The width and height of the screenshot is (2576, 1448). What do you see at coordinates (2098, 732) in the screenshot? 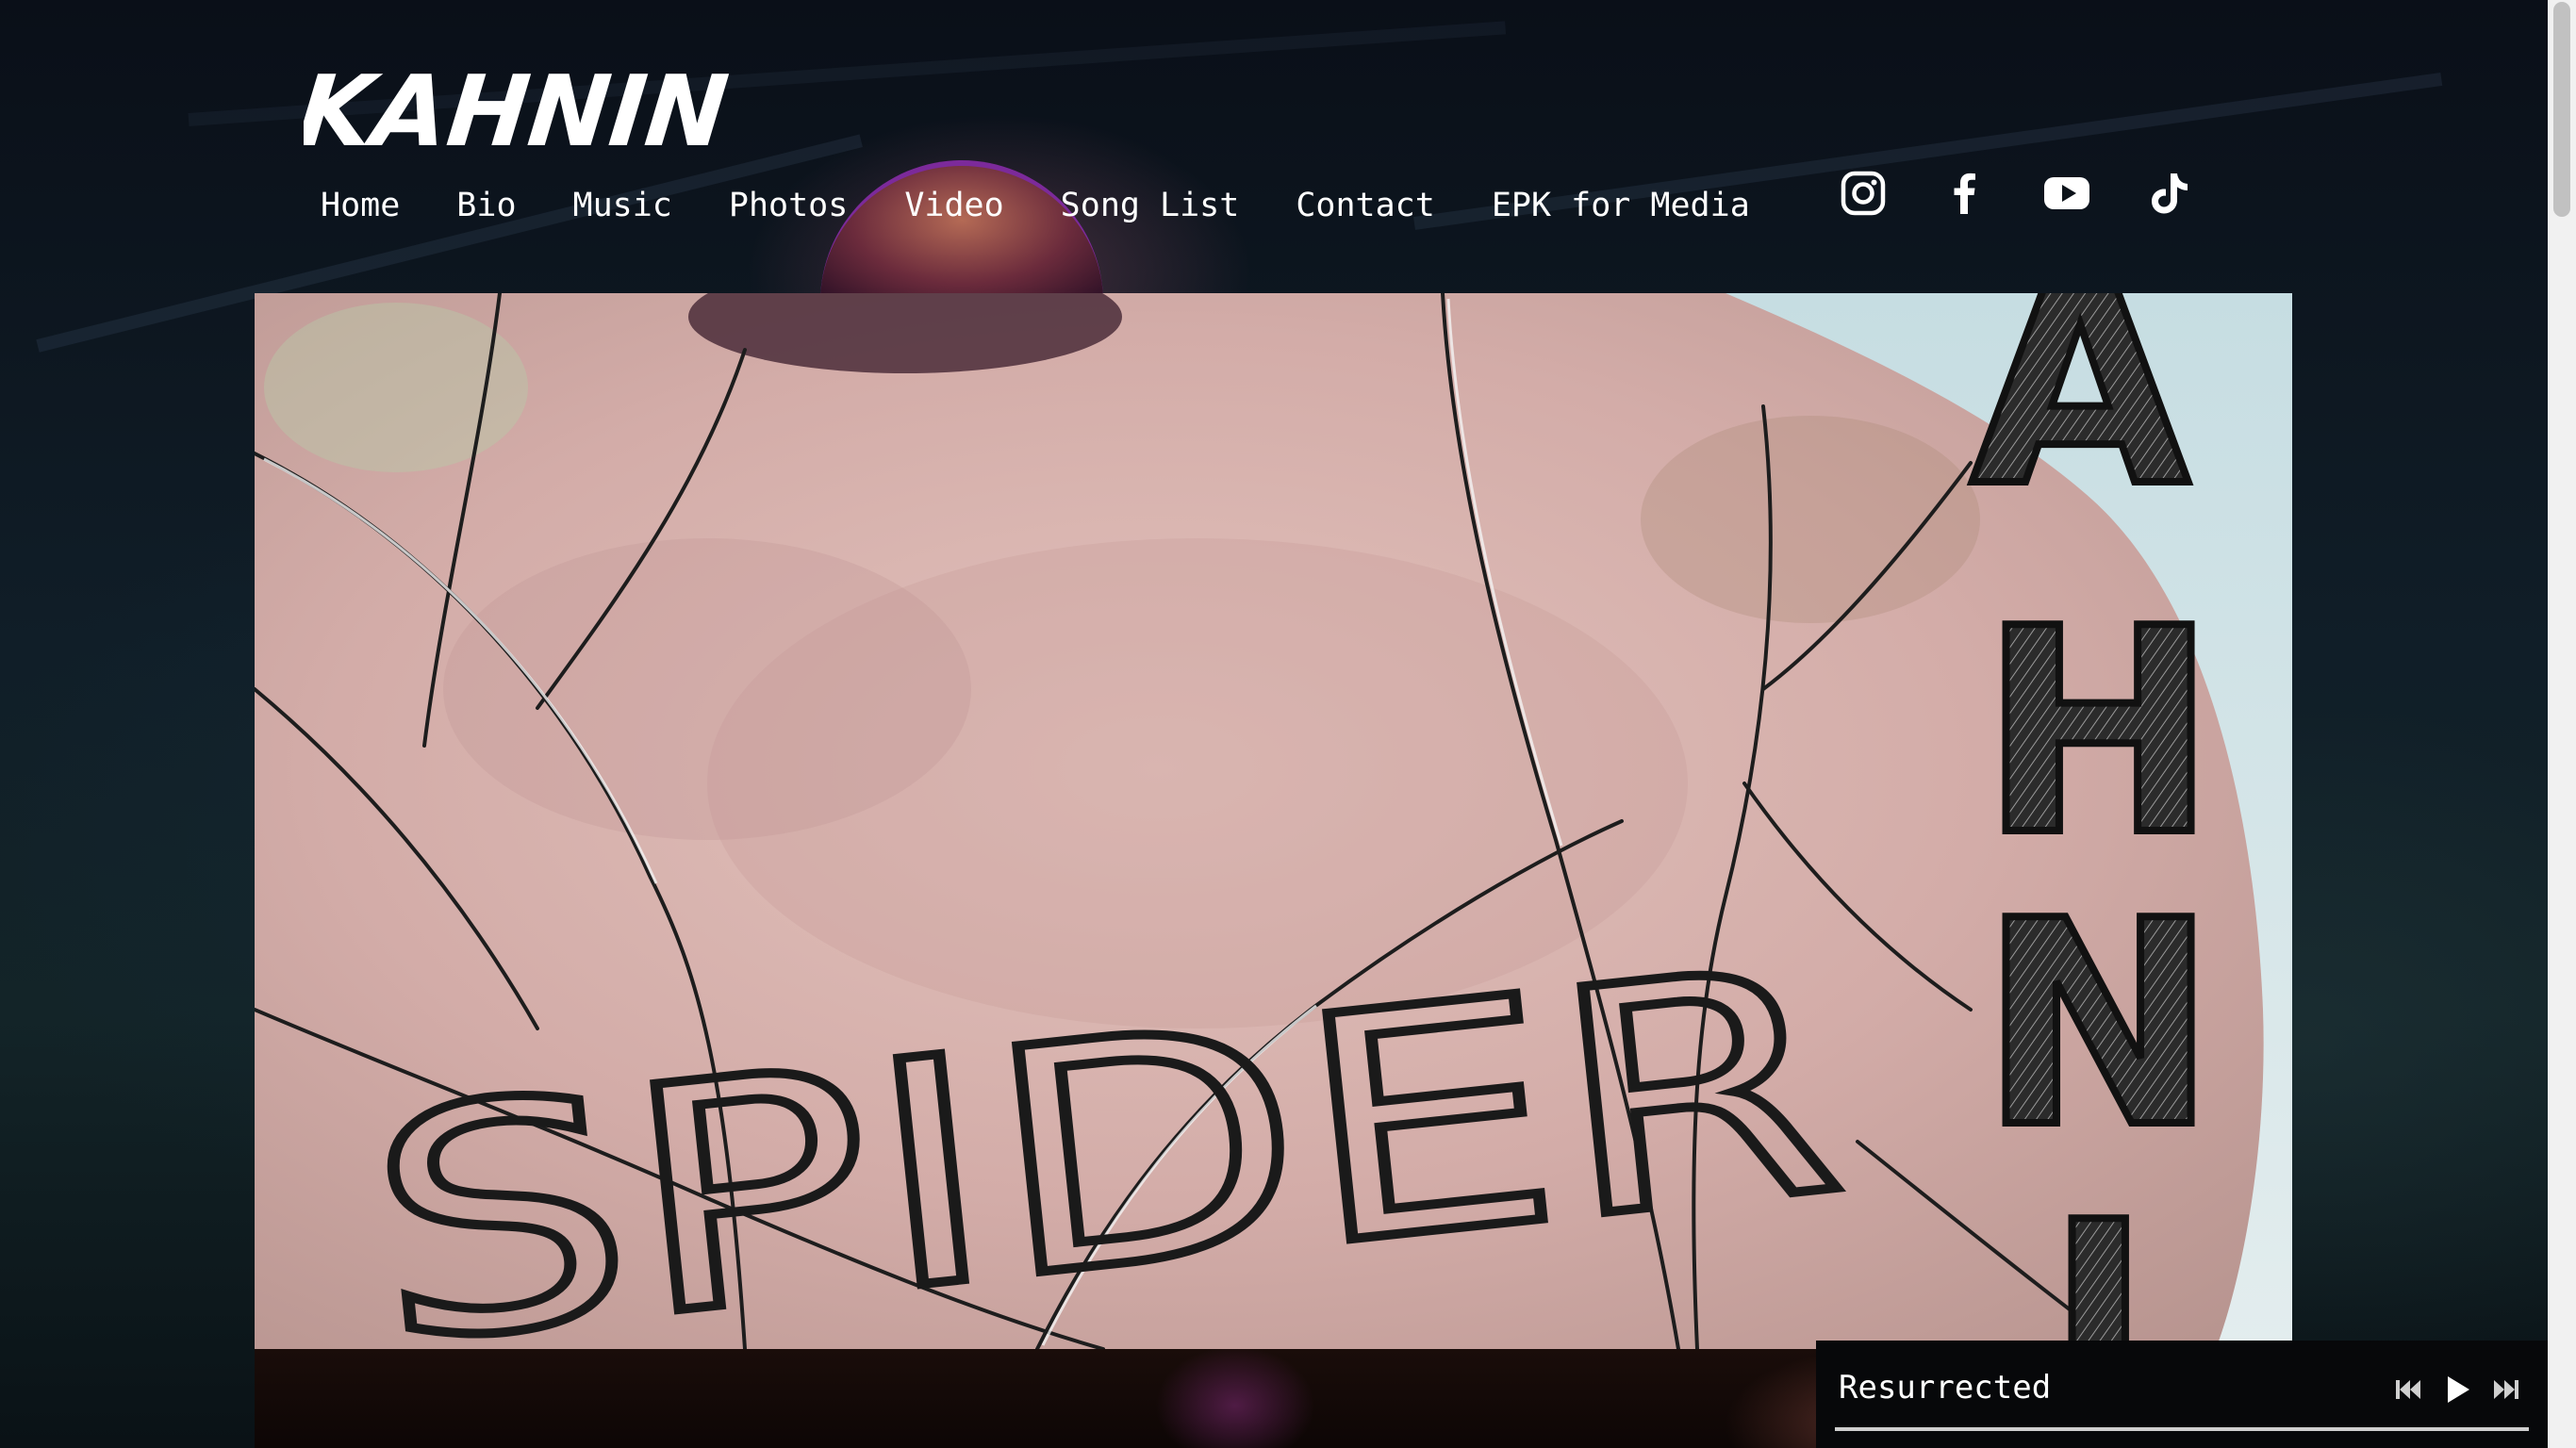
I see `hero-side-letter-h: H` at bounding box center [2098, 732].